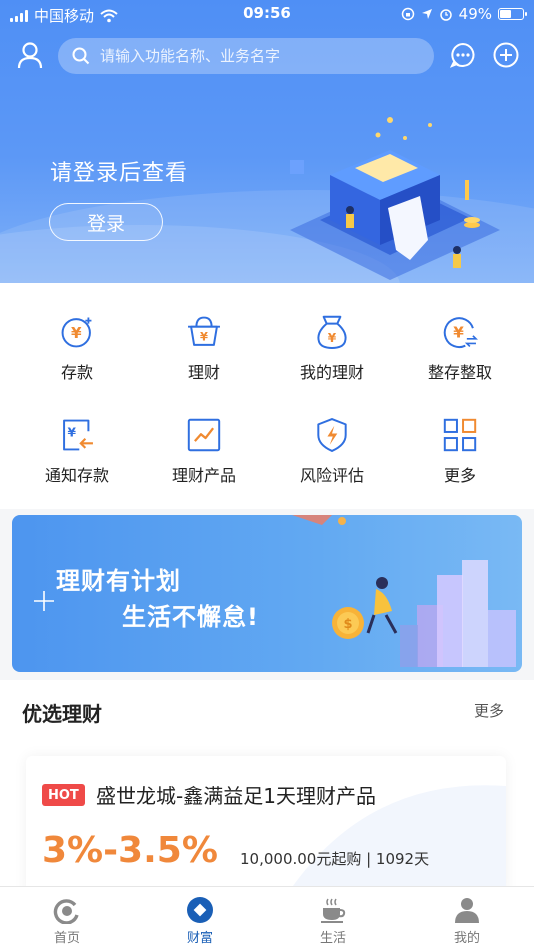  What do you see at coordinates (506, 55) in the screenshot?
I see `add-icon` at bounding box center [506, 55].